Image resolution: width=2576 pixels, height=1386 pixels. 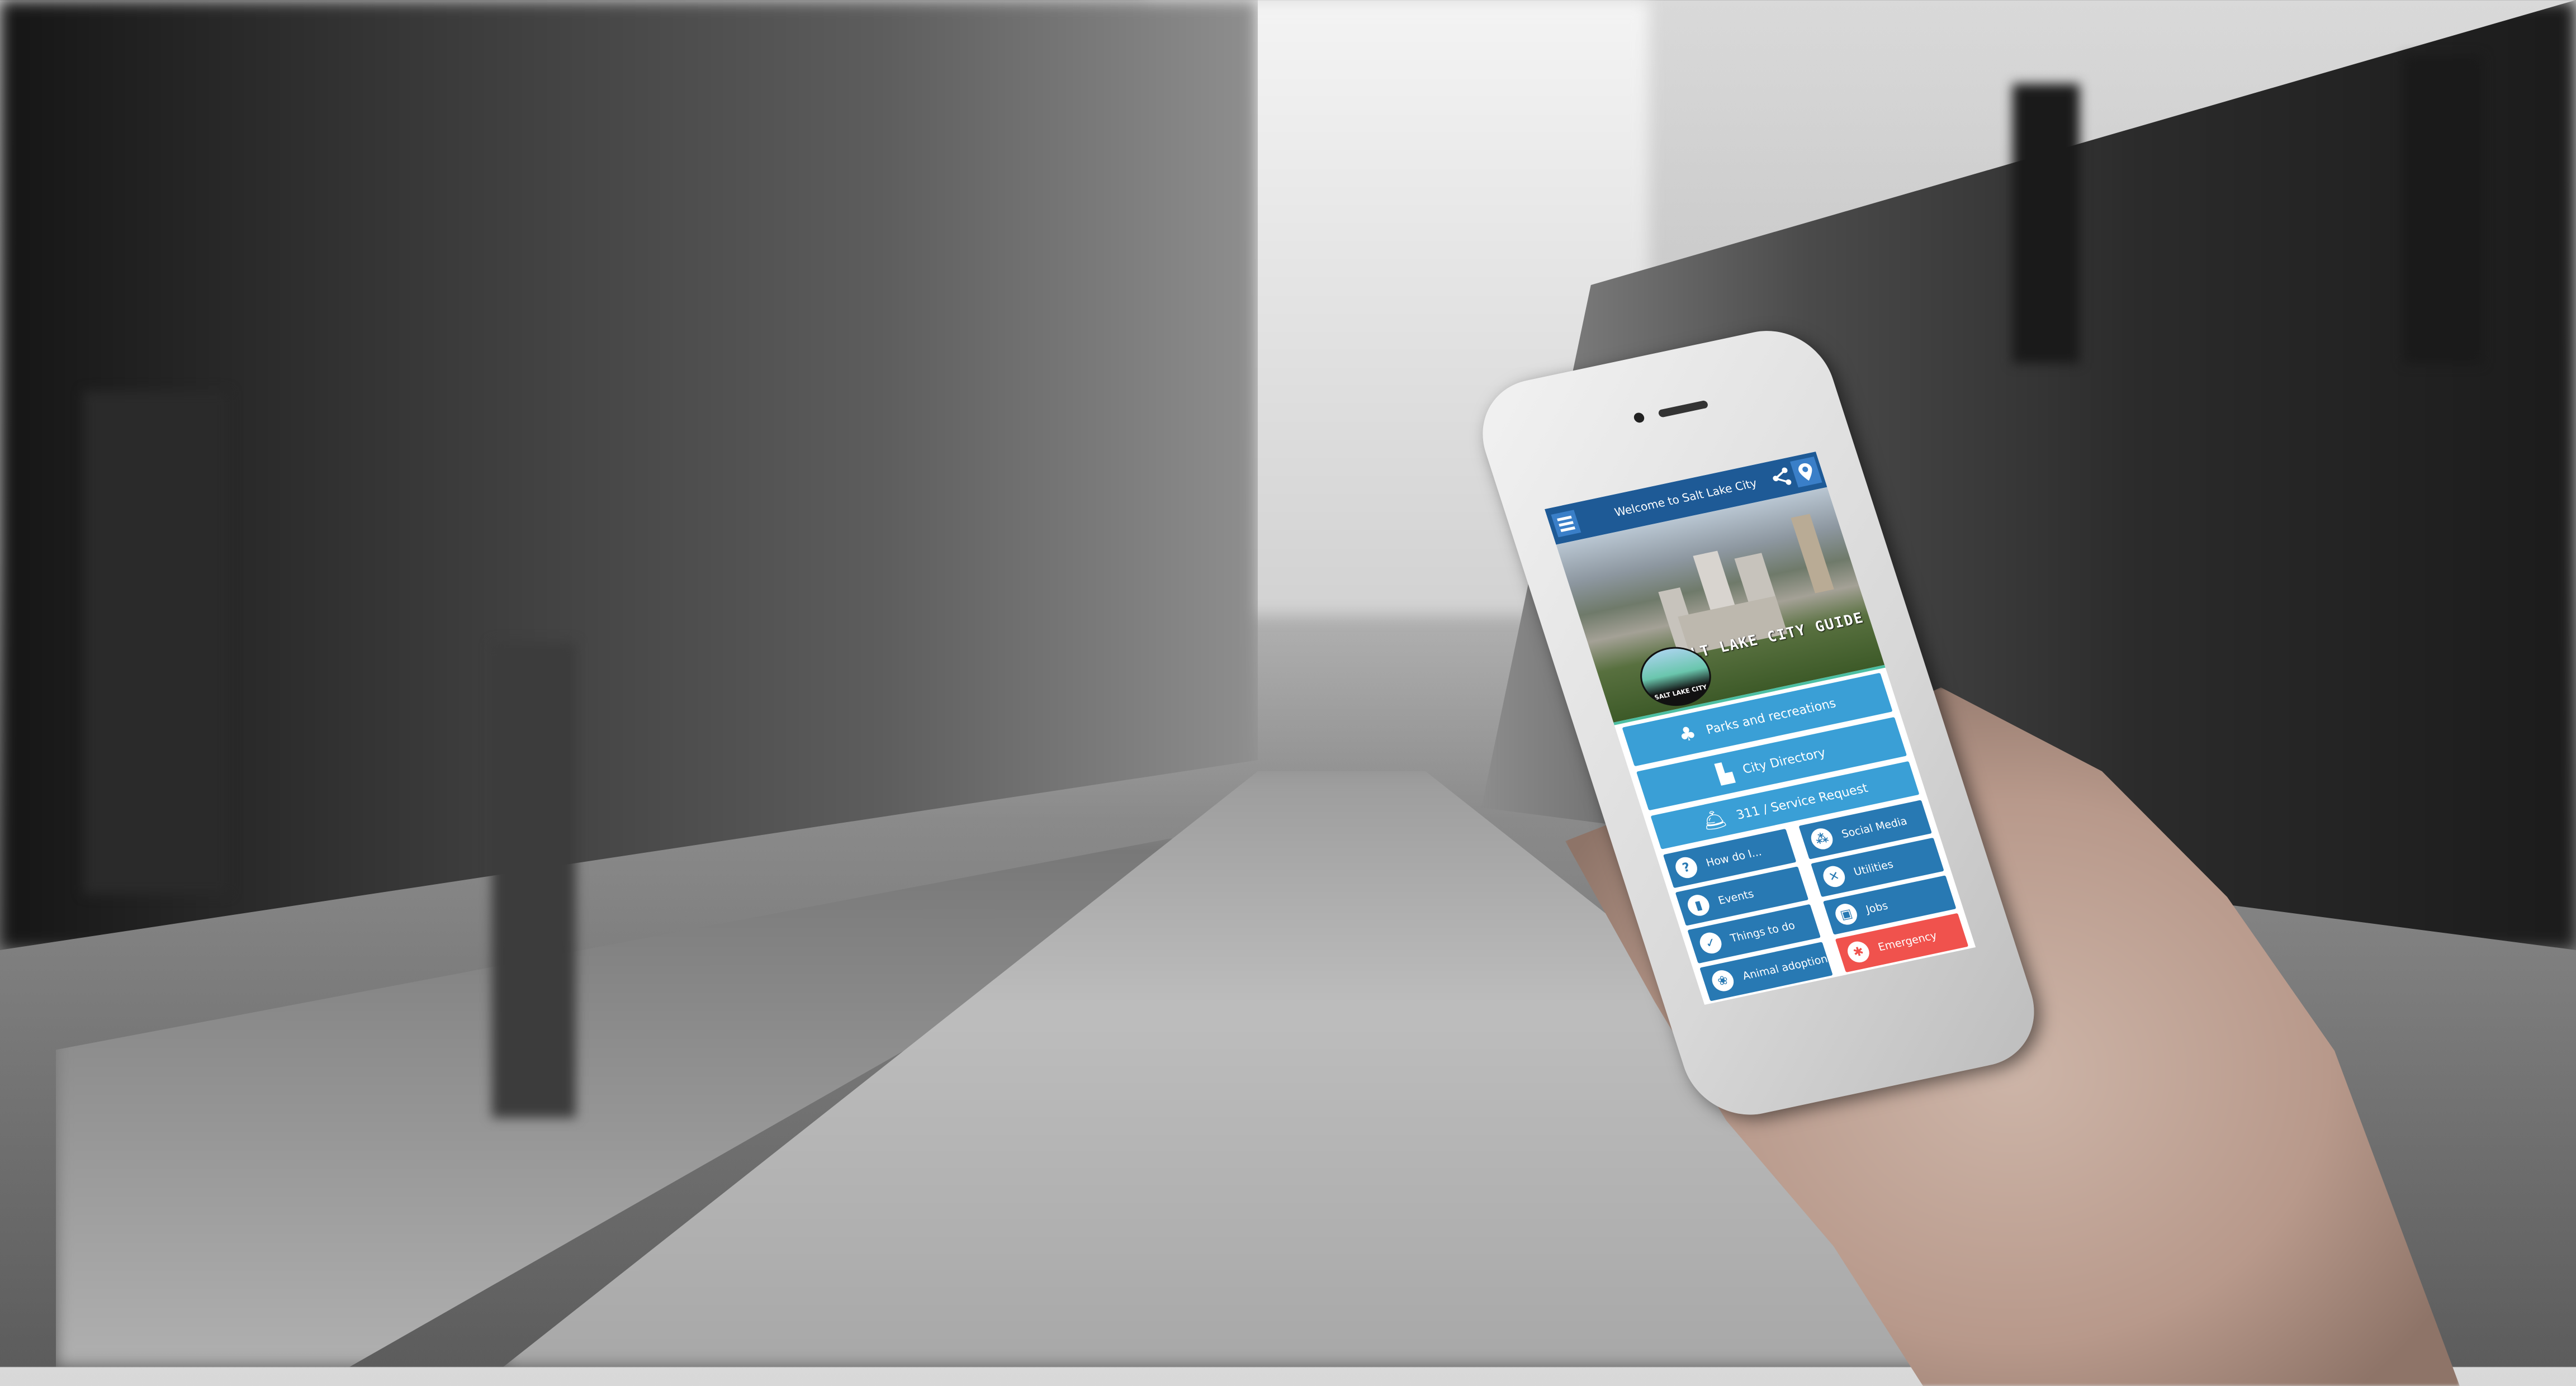 I want to click on button-label: Social Media, so click(x=1875, y=828).